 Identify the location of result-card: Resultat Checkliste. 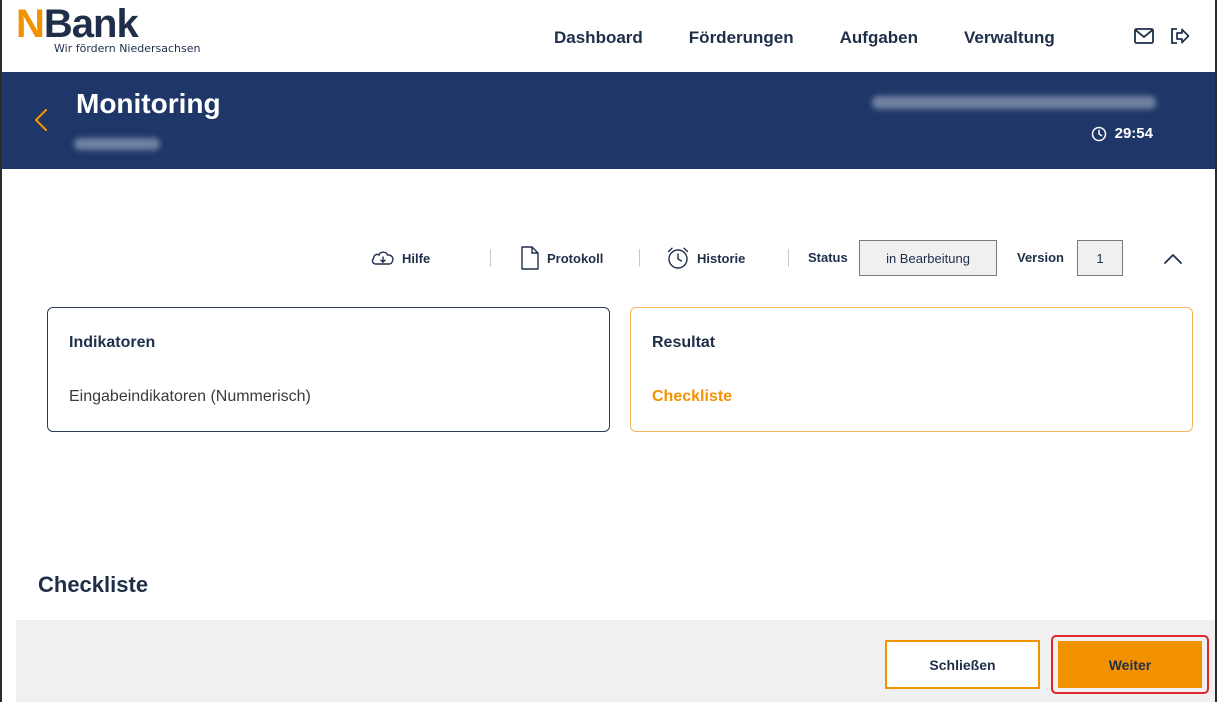
(911, 369).